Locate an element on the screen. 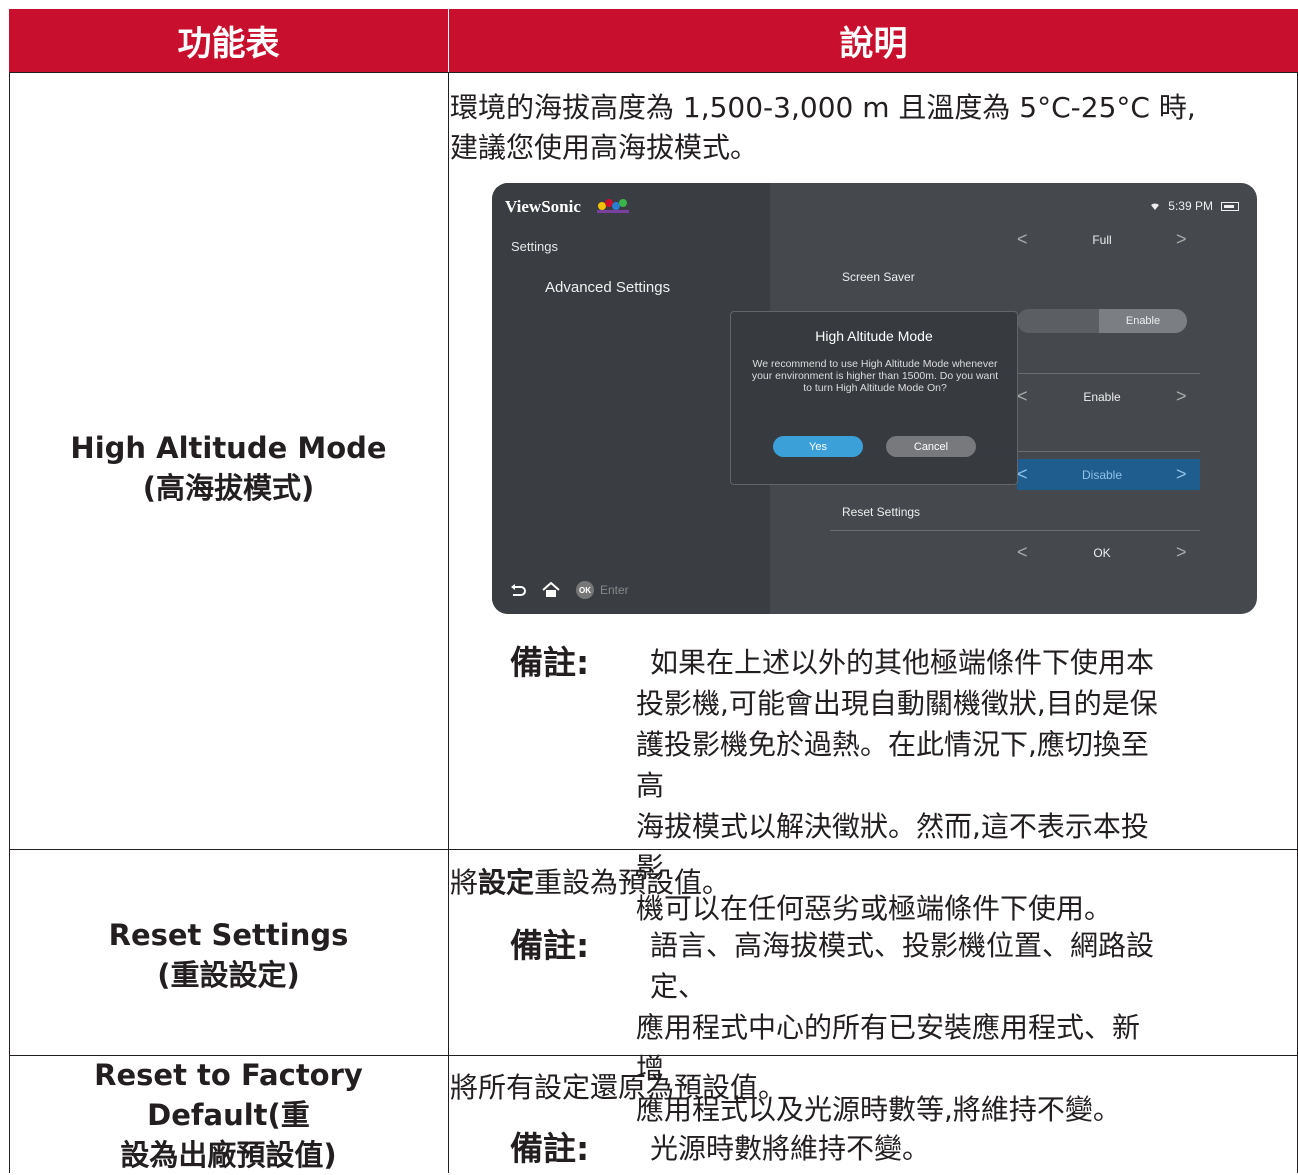  option-value: Full is located at coordinates (1102, 240).